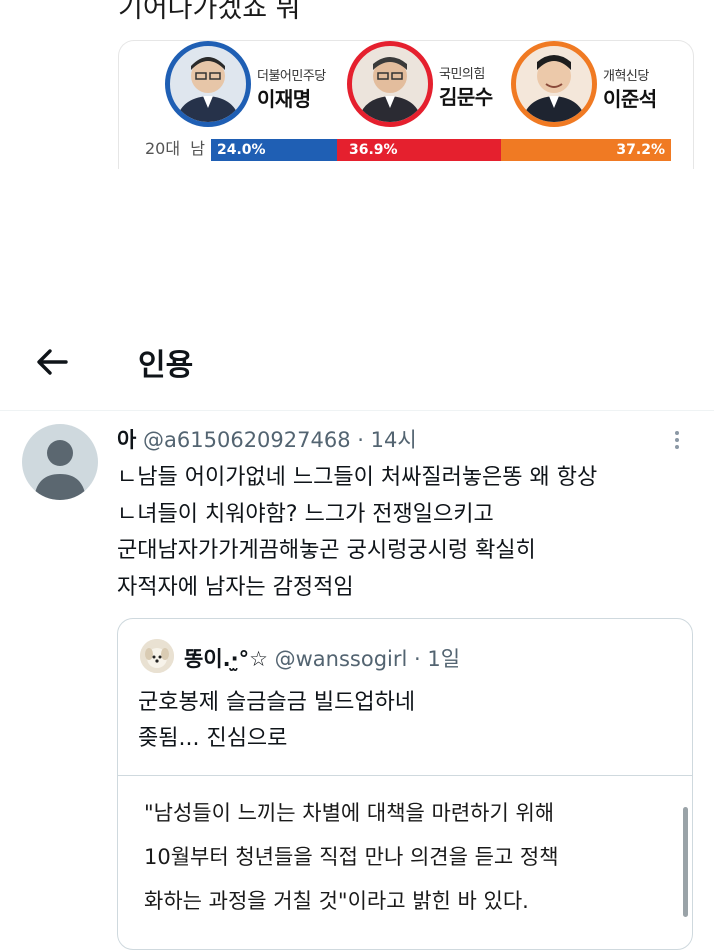  I want to click on quoted-author-line: 똥이.·̫°☆ @wanssogirl · 1일, so click(322, 658).